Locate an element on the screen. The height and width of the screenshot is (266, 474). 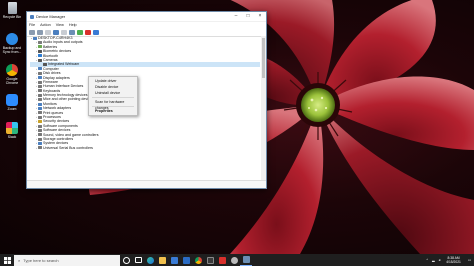
window-title: Device Manager is located at coordinates (51, 16).